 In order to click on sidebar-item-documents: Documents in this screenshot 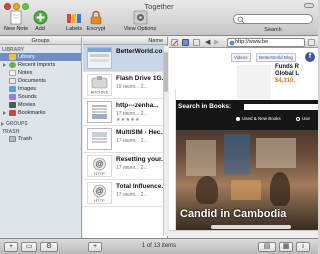, I will do `click(40, 81)`.